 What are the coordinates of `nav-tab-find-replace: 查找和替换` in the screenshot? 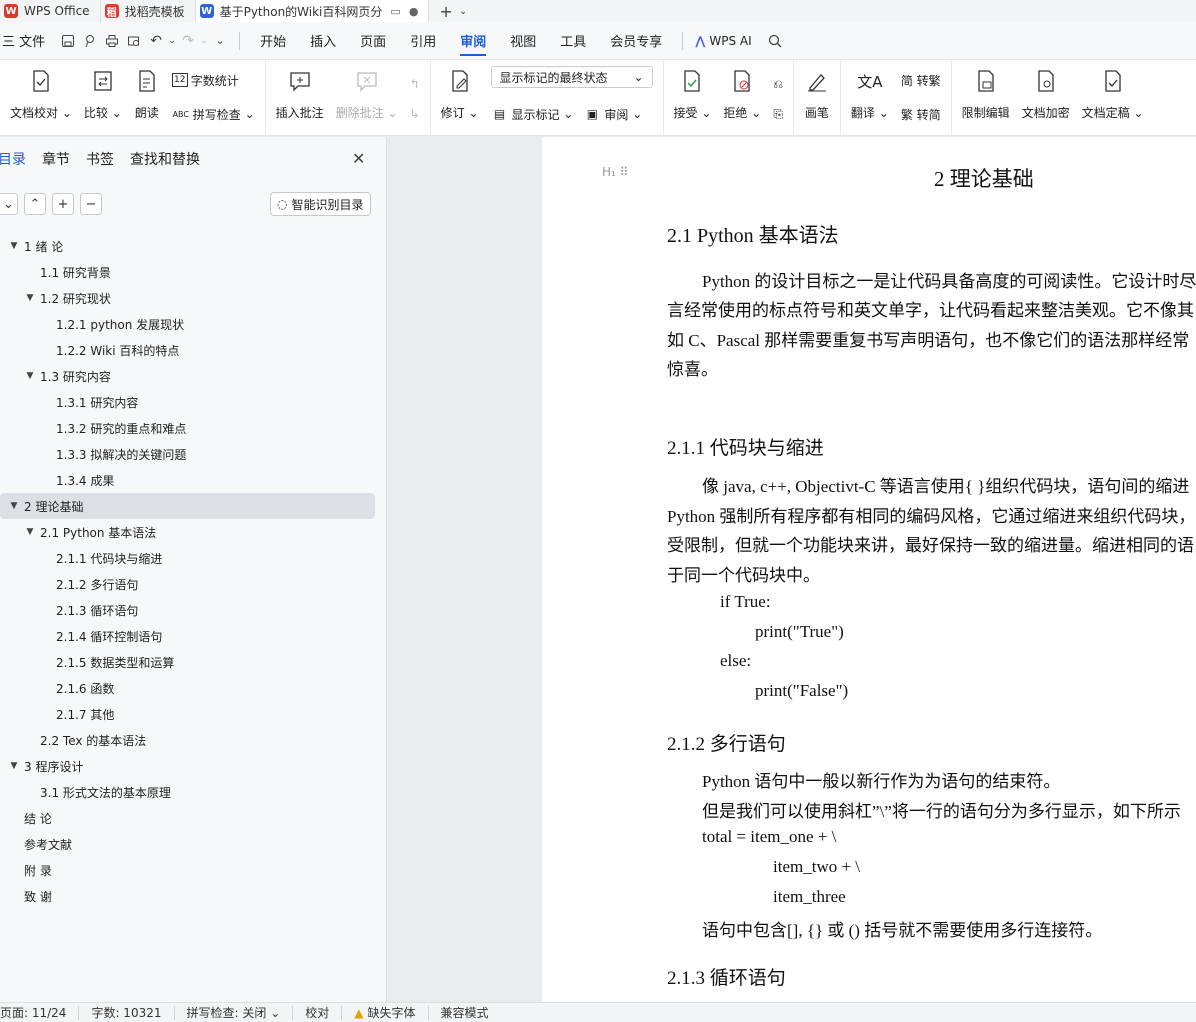 It's located at (165, 159).